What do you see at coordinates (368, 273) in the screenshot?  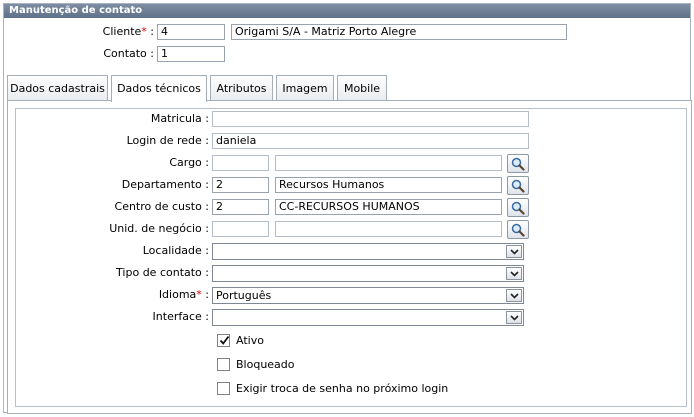 I see `tipo-contato-select` at bounding box center [368, 273].